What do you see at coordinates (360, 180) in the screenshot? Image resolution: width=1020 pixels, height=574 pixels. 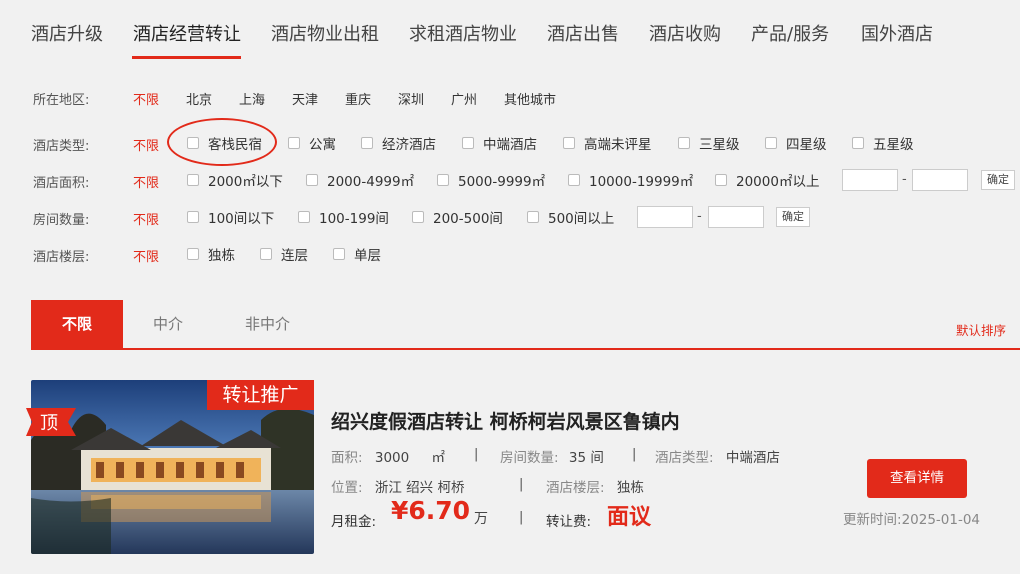 I see `area-checkbox-2000-4999: 2000-4999㎡` at bounding box center [360, 180].